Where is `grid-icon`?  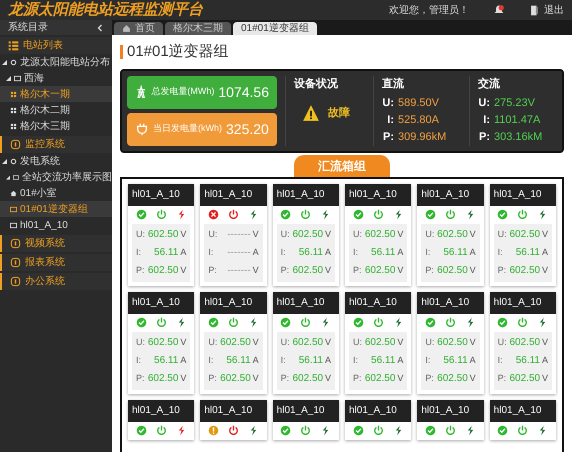 grid-icon is located at coordinates (13, 126).